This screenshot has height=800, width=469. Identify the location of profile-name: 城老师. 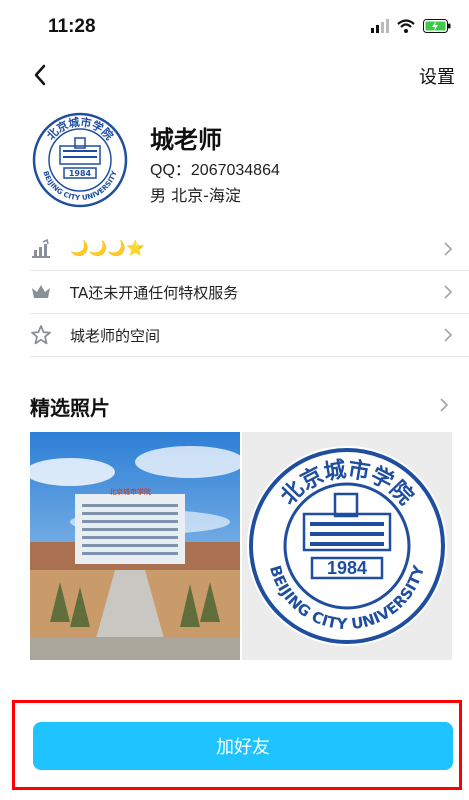
(186, 140).